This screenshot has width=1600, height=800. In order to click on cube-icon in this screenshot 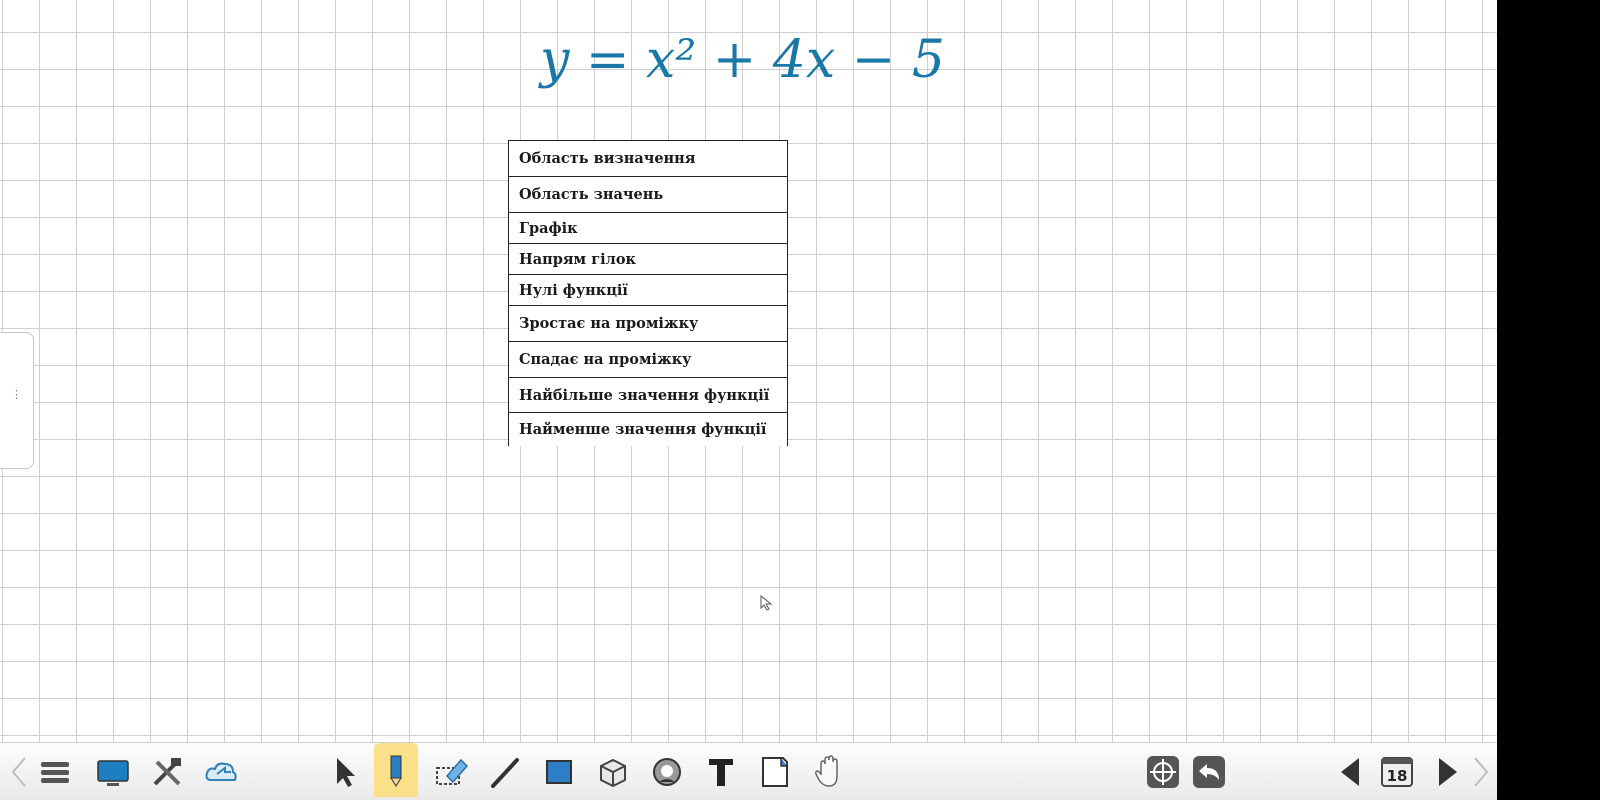, I will do `click(613, 772)`.